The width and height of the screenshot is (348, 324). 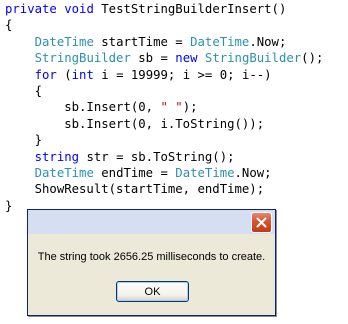 I want to click on code-token: );, so click(x=190, y=107).